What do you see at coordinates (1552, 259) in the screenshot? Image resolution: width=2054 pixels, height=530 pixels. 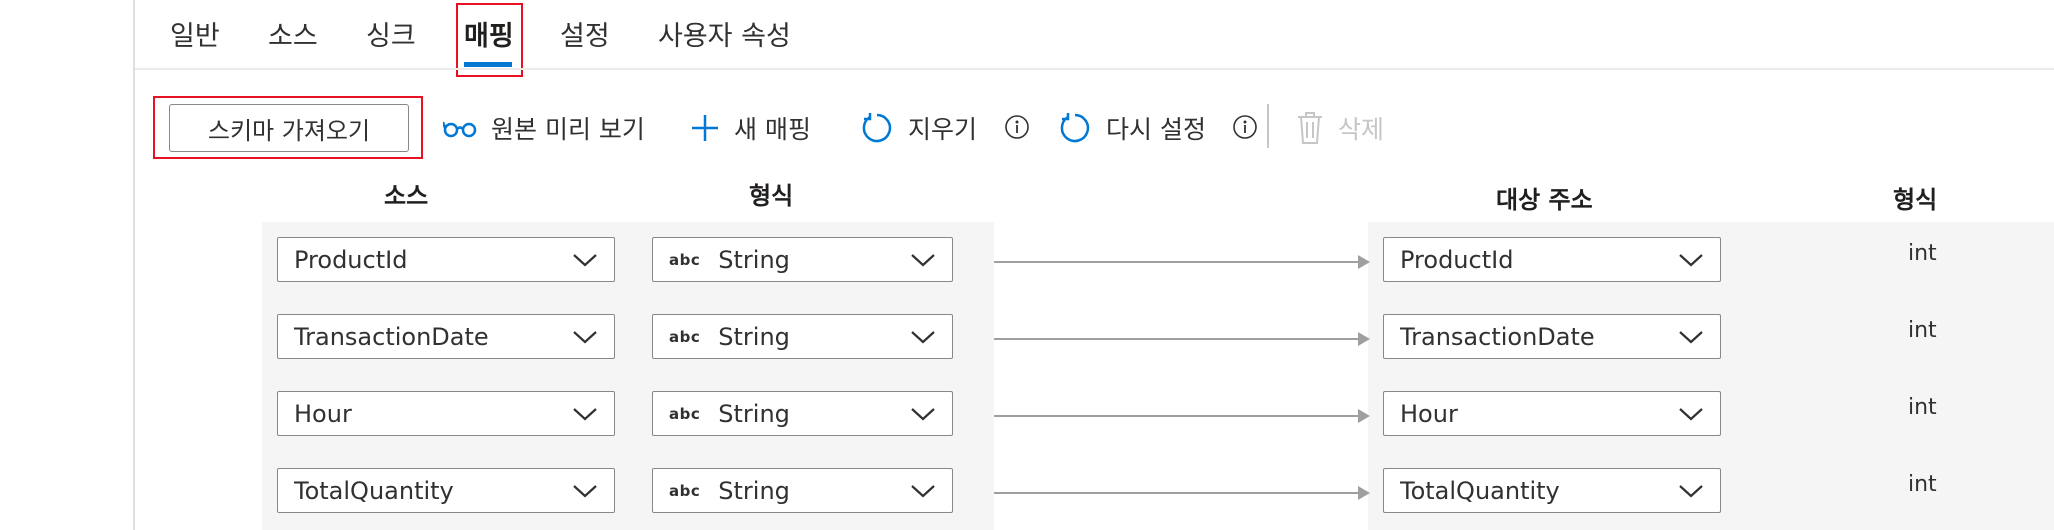 I see `destination-column-dropdown: ProductId` at bounding box center [1552, 259].